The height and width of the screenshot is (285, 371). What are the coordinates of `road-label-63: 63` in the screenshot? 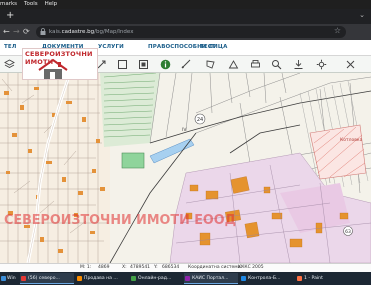 It's located at (348, 232).